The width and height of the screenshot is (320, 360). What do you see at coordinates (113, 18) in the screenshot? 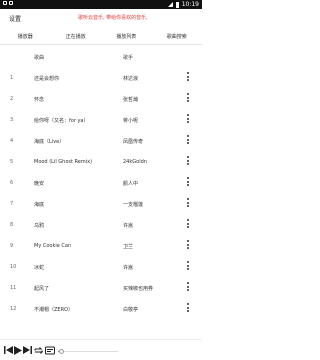
I see `marquee-banner: 歌听云音乐, 带给你喜欢的音乐,` at bounding box center [113, 18].